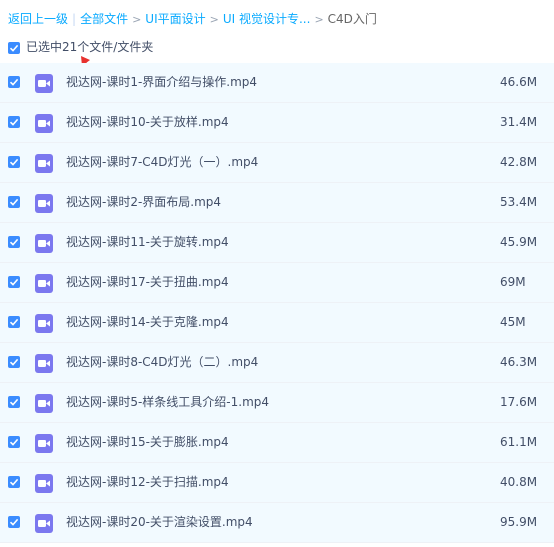 The height and width of the screenshot is (547, 554). I want to click on file-row: 视达网-课时12-关于扫描.mp4 40.8M, so click(277, 483).